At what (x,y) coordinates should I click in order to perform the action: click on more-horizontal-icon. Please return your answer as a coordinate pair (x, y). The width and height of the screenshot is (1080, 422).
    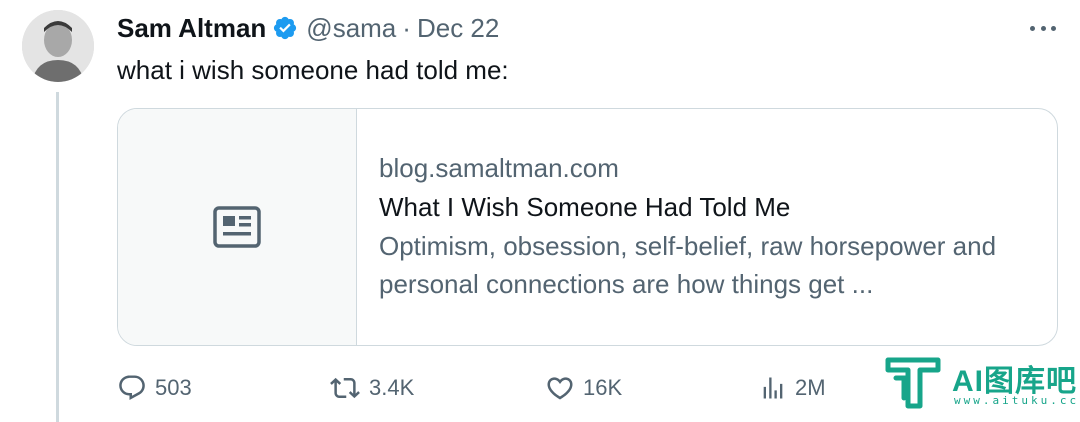
    Looking at the image, I should click on (1043, 28).